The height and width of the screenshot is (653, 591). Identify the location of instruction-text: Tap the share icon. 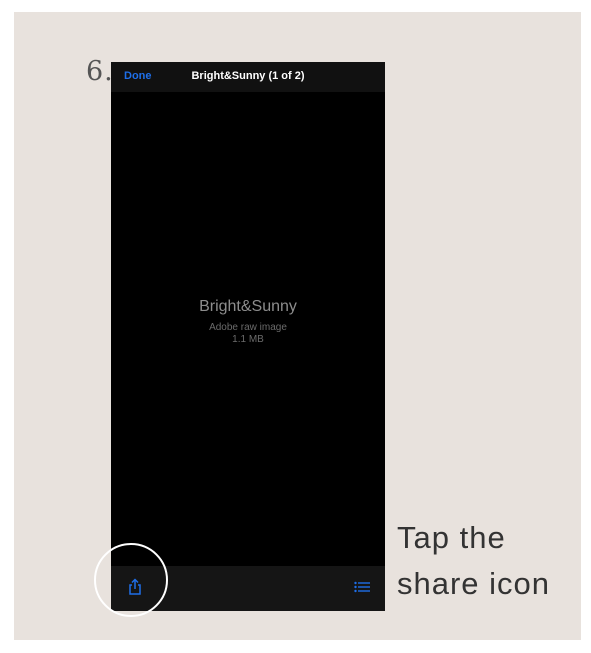
(473, 561).